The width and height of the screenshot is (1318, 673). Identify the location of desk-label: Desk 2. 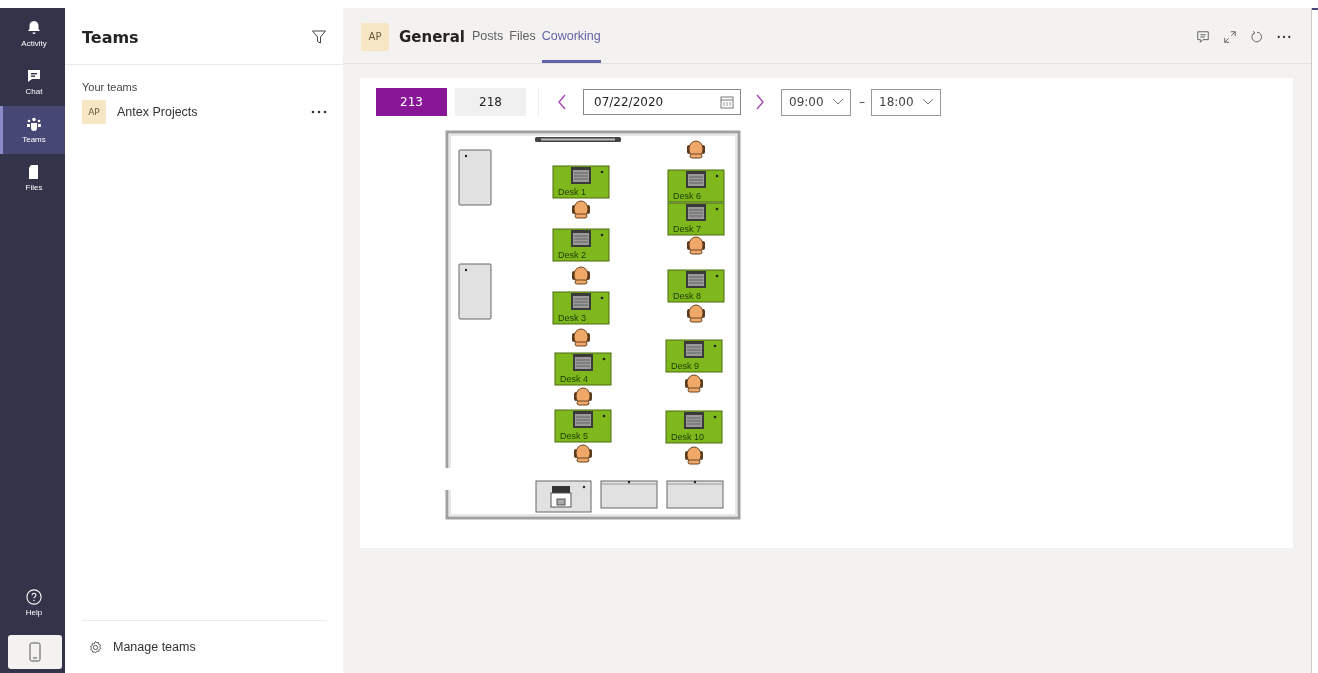
(572, 255).